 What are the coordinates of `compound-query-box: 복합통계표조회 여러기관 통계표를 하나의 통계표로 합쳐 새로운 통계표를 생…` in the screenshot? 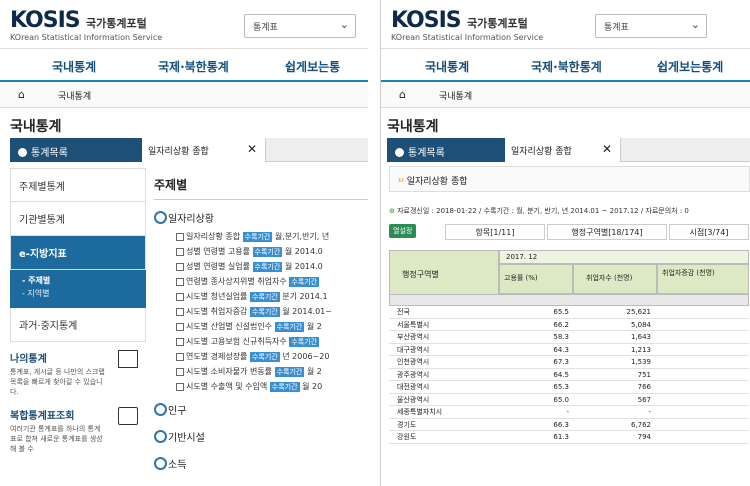 It's located at (78, 430).